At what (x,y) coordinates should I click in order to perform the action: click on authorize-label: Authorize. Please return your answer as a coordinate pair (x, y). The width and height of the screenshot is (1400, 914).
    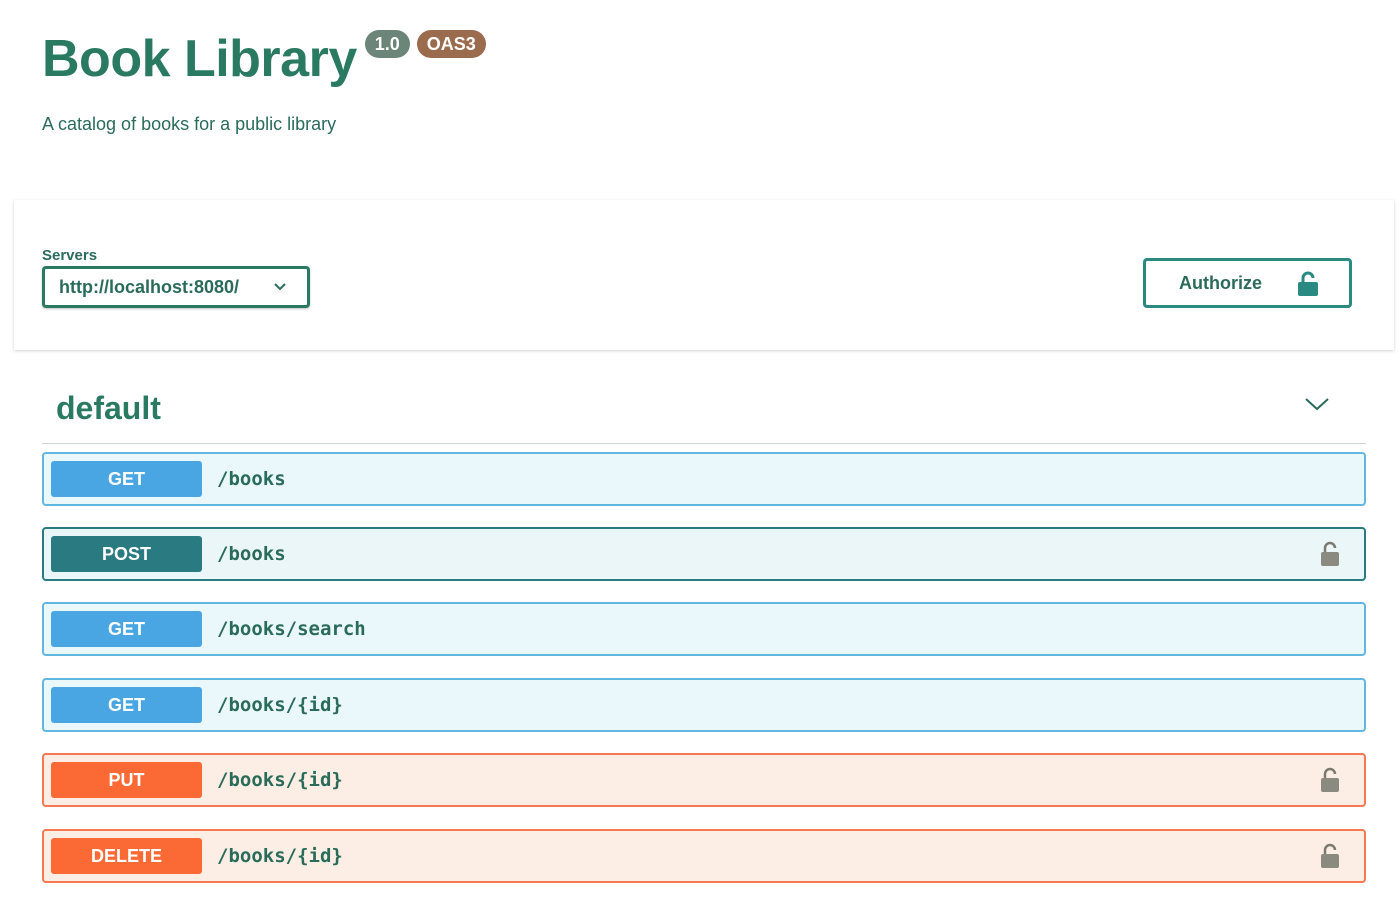
    Looking at the image, I should click on (1220, 282).